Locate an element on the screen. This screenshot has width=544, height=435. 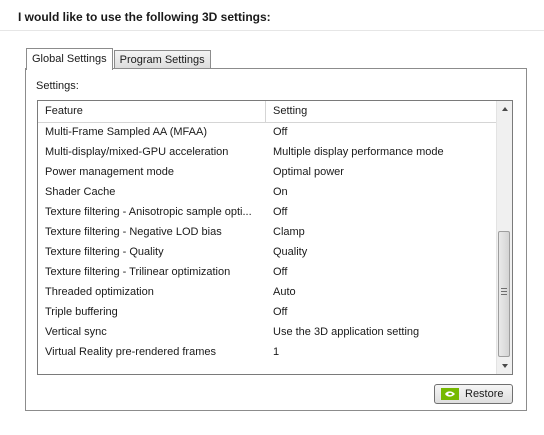
table-row: Texture filtering - Quality Quality is located at coordinates (267, 252).